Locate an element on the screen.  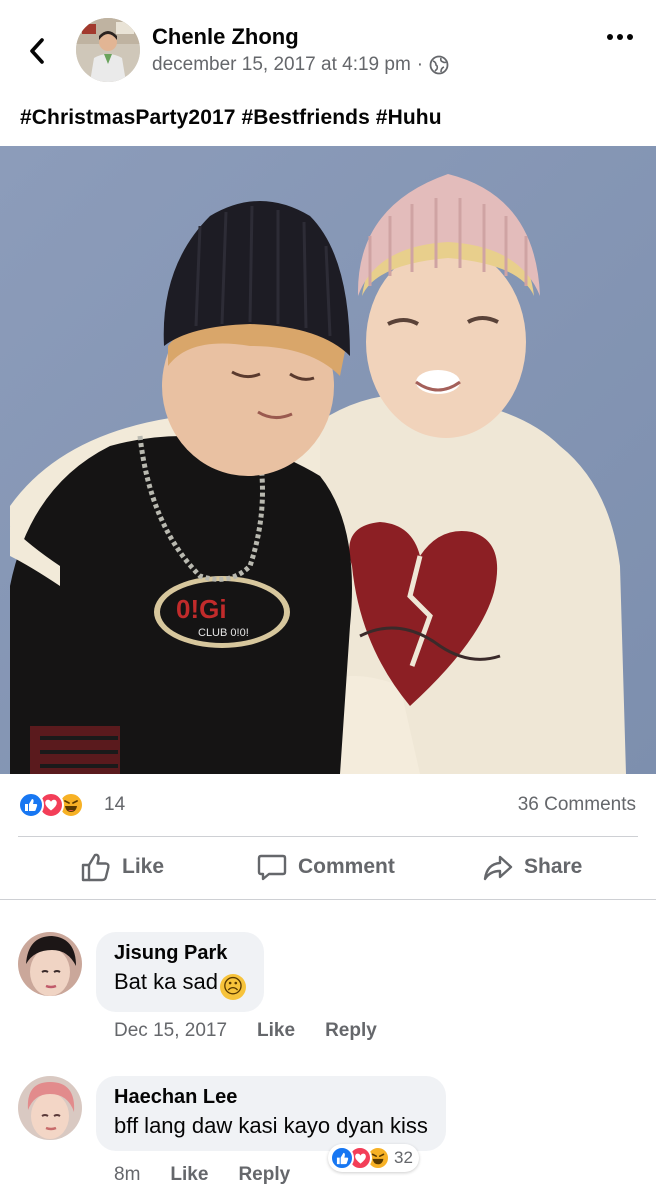
back-button is located at coordinates (37, 51).